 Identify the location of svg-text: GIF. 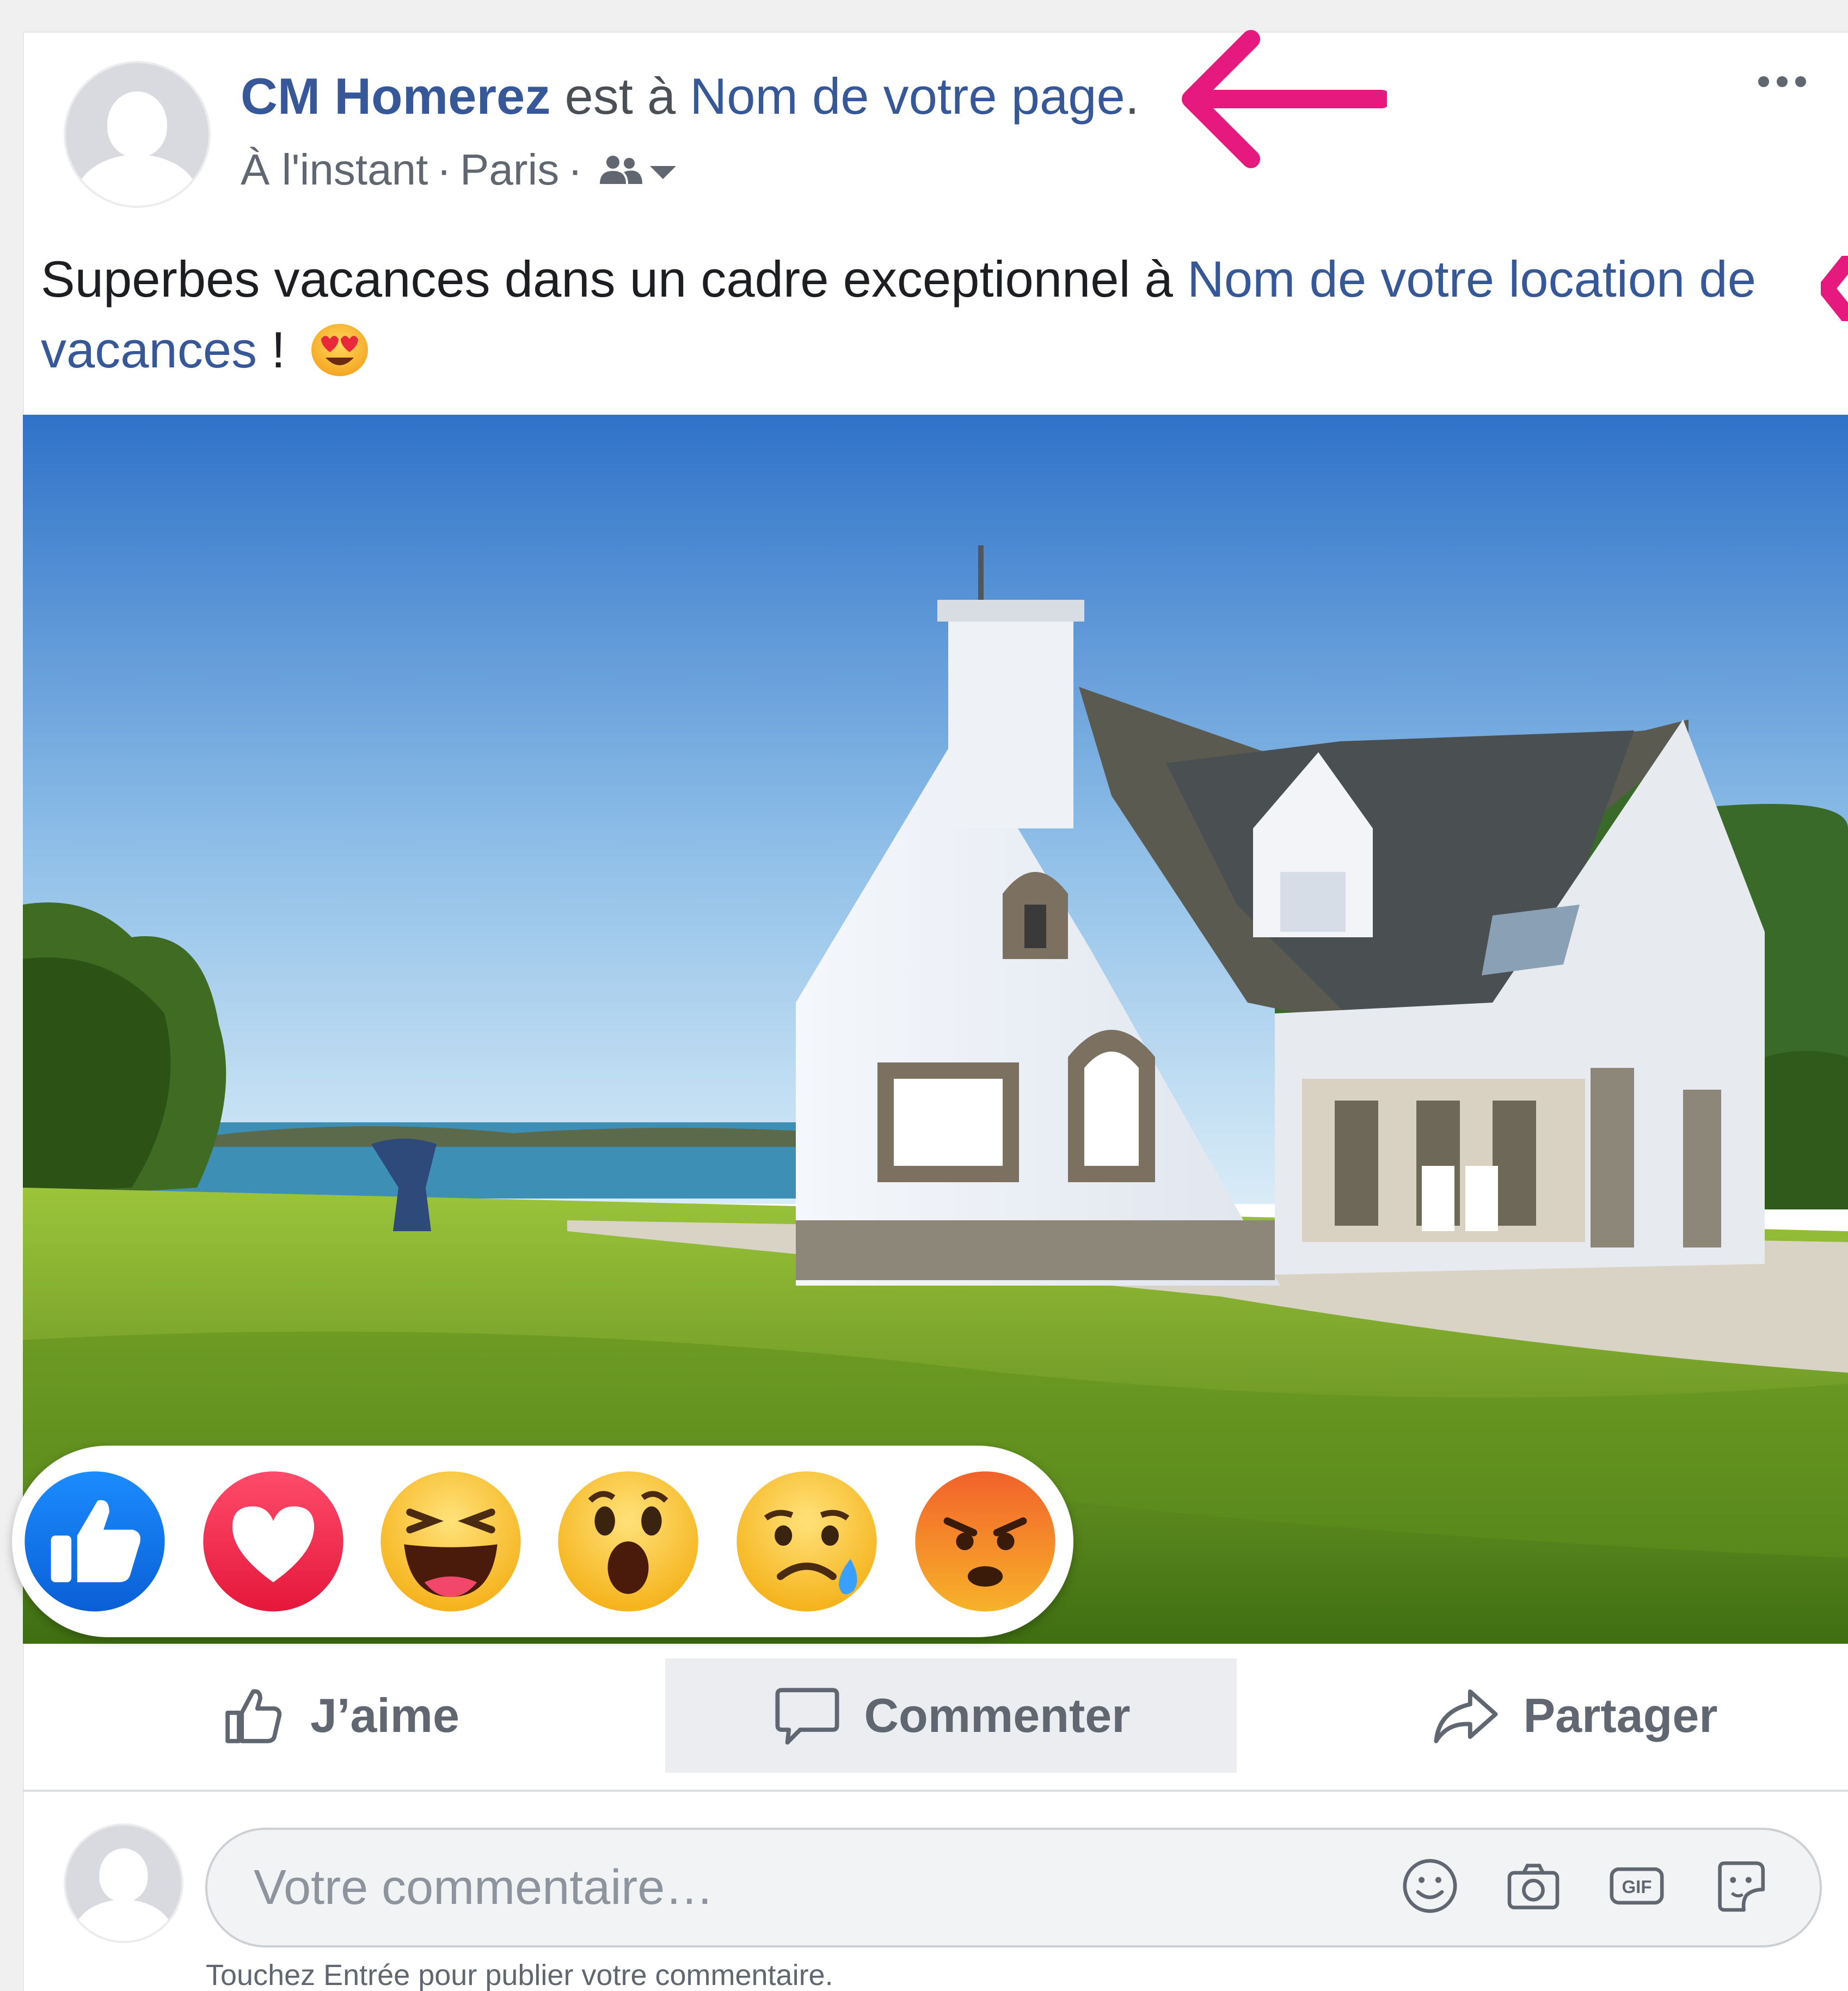
(1637, 1887).